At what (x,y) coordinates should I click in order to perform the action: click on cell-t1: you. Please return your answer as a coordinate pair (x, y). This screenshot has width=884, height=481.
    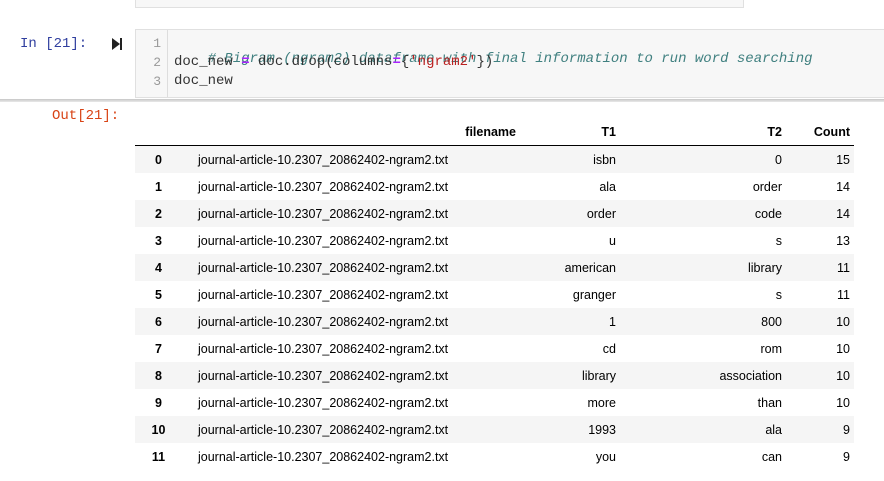
    Looking at the image, I should click on (605, 456).